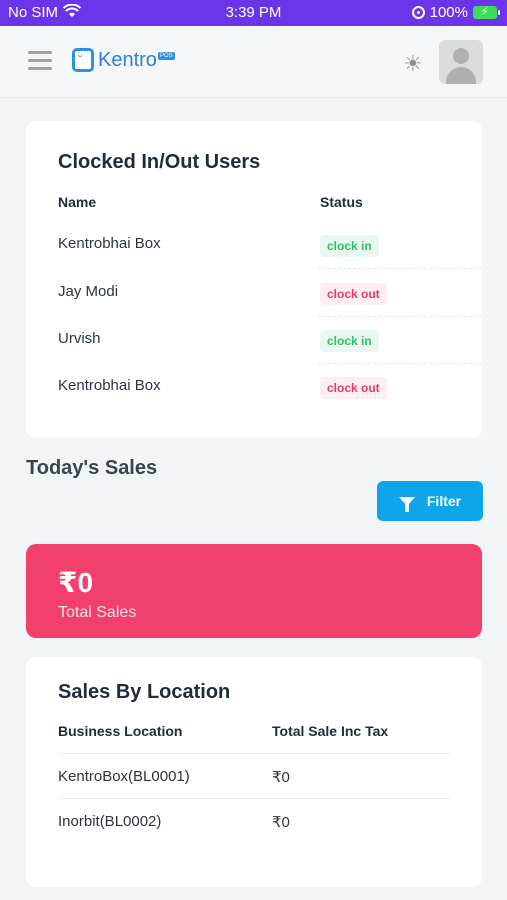  What do you see at coordinates (270, 339) in the screenshot?
I see `user-row: Urvish clock in` at bounding box center [270, 339].